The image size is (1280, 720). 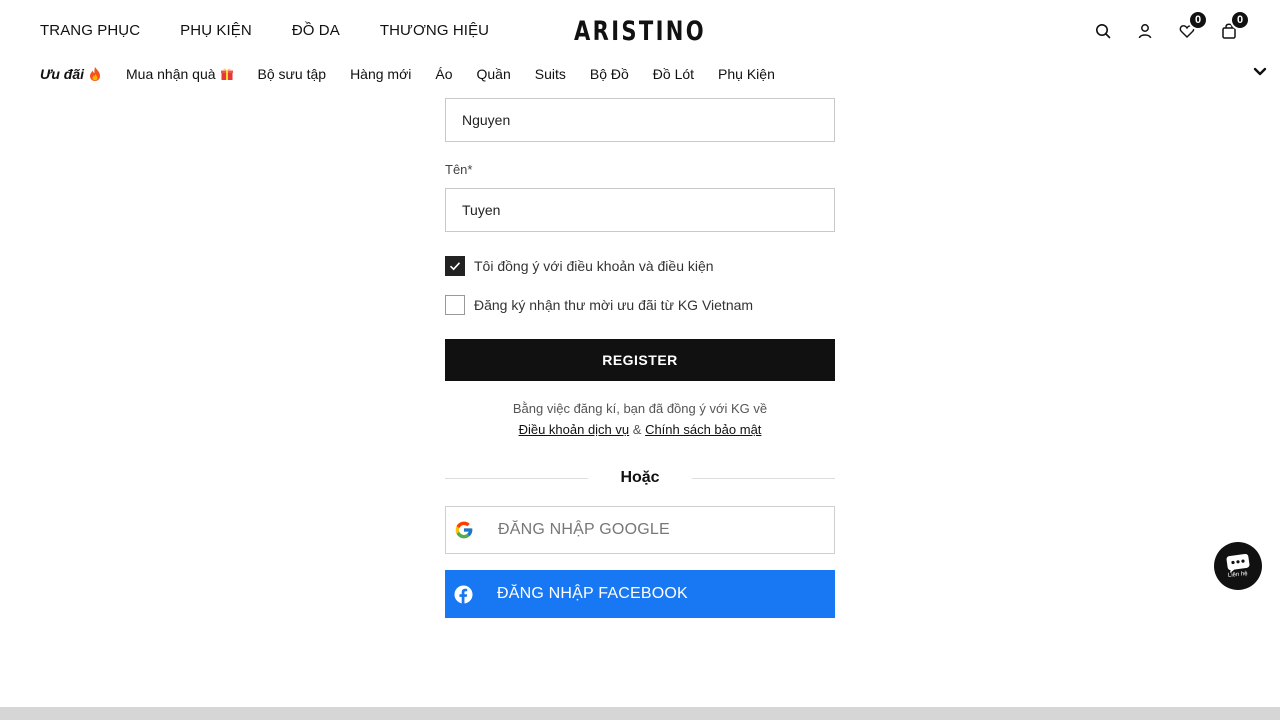 What do you see at coordinates (455, 305) in the screenshot?
I see `newsletter-checkbox` at bounding box center [455, 305].